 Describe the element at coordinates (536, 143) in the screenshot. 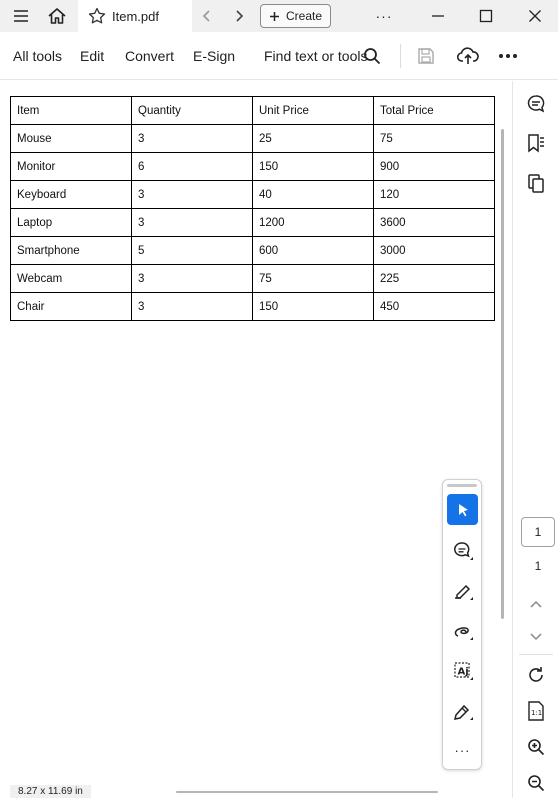

I see `bookmarks-icon` at that location.